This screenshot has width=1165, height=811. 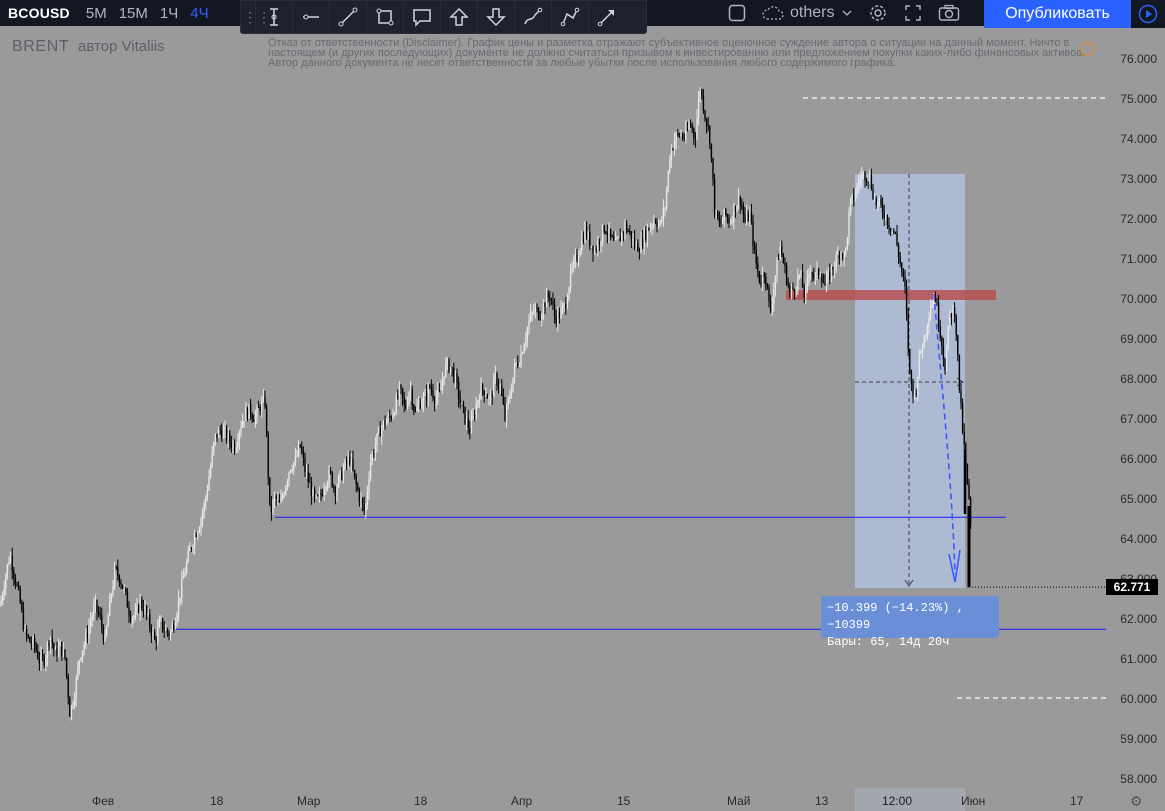 What do you see at coordinates (384, 17) in the screenshot?
I see `rectangle-icon` at bounding box center [384, 17].